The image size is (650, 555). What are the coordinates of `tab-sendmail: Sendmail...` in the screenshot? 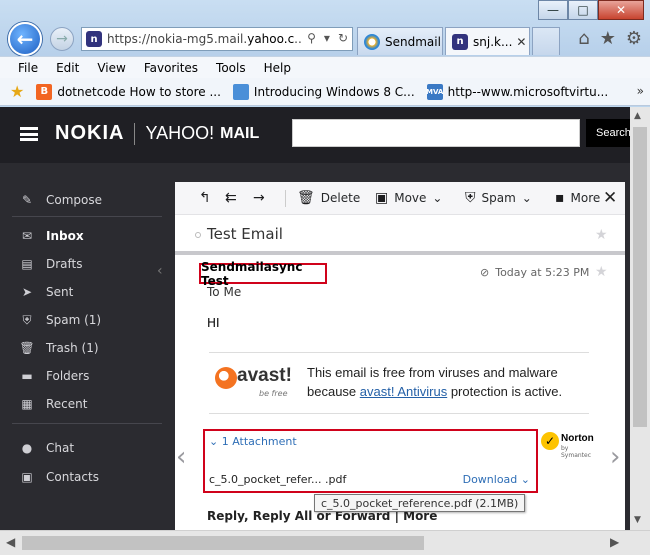 It's located at (400, 41).